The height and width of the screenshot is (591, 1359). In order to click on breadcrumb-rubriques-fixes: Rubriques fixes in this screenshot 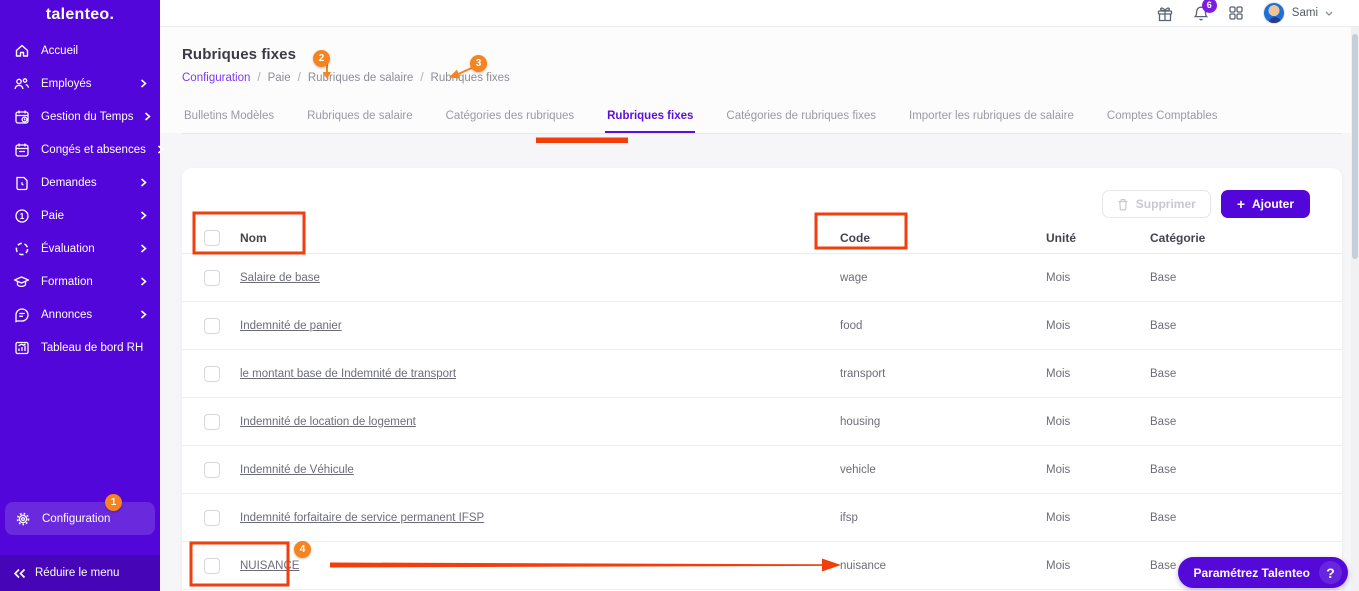, I will do `click(470, 78)`.